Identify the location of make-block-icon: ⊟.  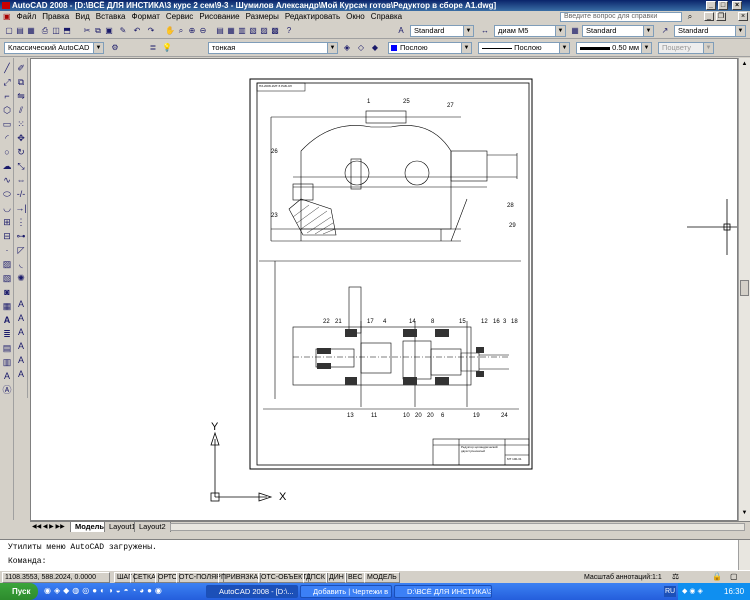
(7, 236).